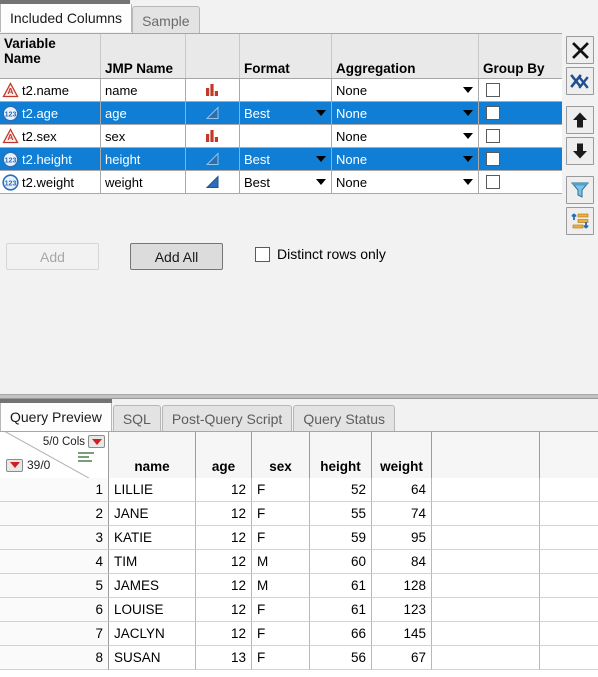 The image size is (598, 677). I want to click on distinct-rows-only-control: Distinct rows only, so click(320, 254).